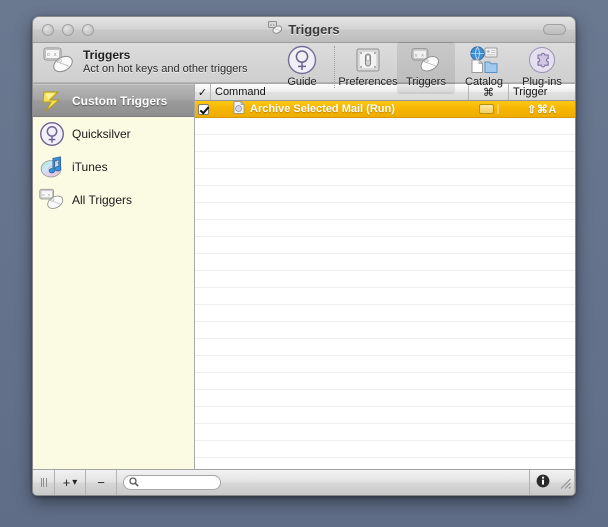  Describe the element at coordinates (134, 483) in the screenshot. I see `search-icon` at that location.